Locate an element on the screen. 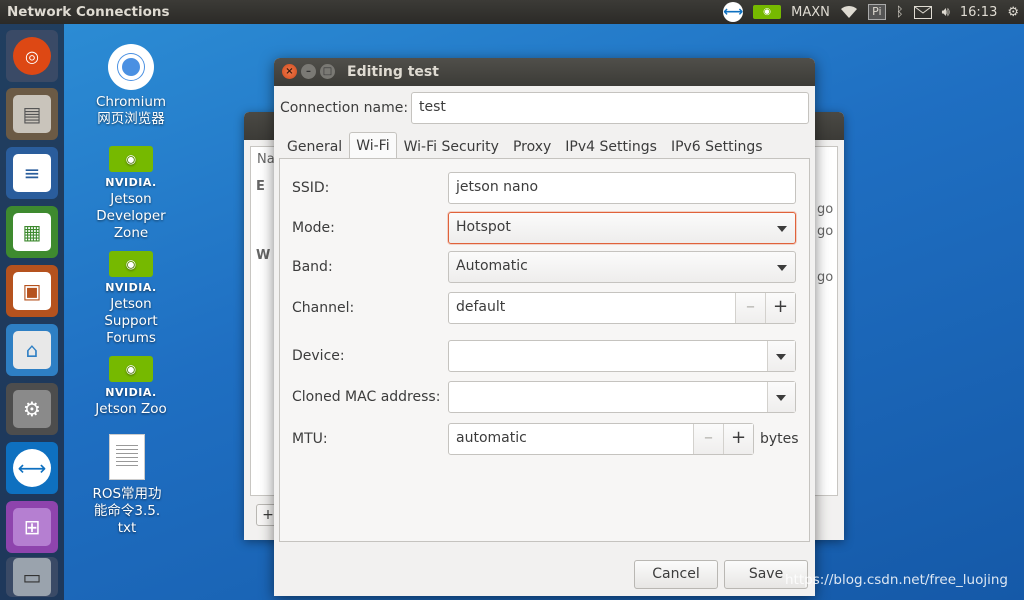 This screenshot has height=600, width=1024. text-file-icon is located at coordinates (127, 457).